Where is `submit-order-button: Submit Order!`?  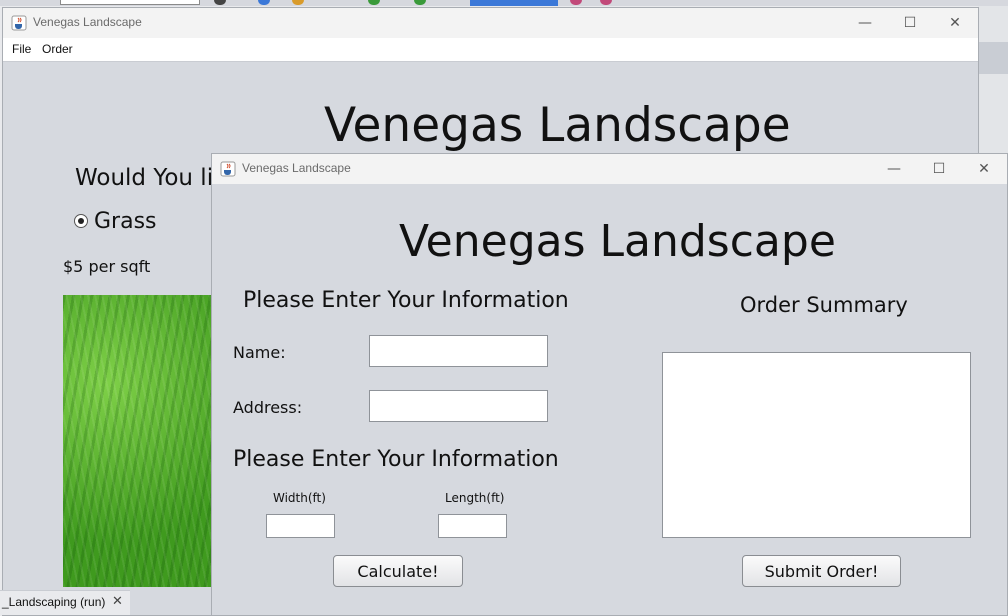 submit-order-button: Submit Order! is located at coordinates (821, 571).